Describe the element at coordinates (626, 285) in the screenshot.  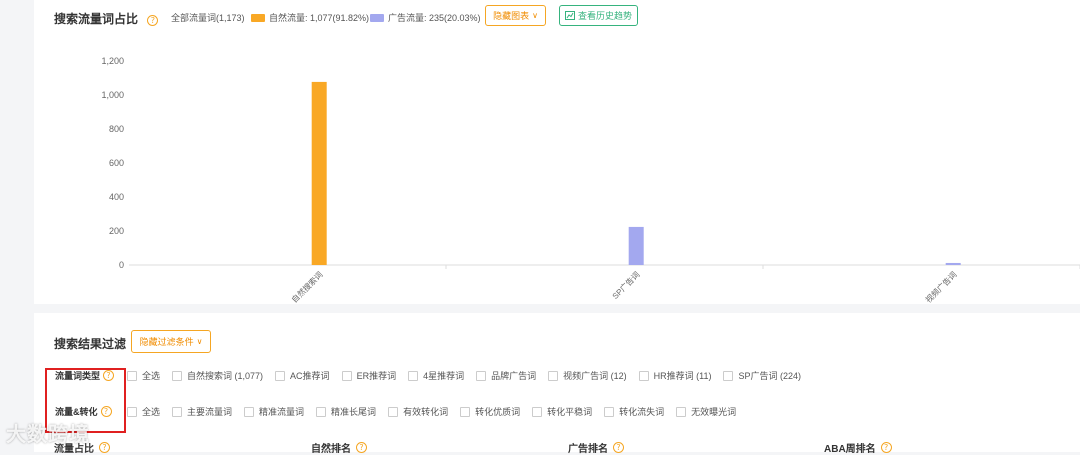
I see `x-tick-label: SP广告词` at that location.